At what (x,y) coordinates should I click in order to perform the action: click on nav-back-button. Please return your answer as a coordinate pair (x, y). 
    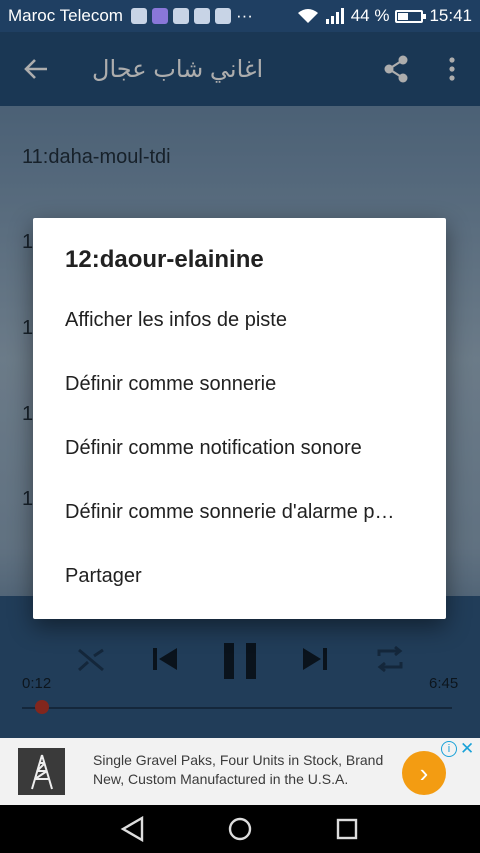
    Looking at the image, I should click on (133, 829).